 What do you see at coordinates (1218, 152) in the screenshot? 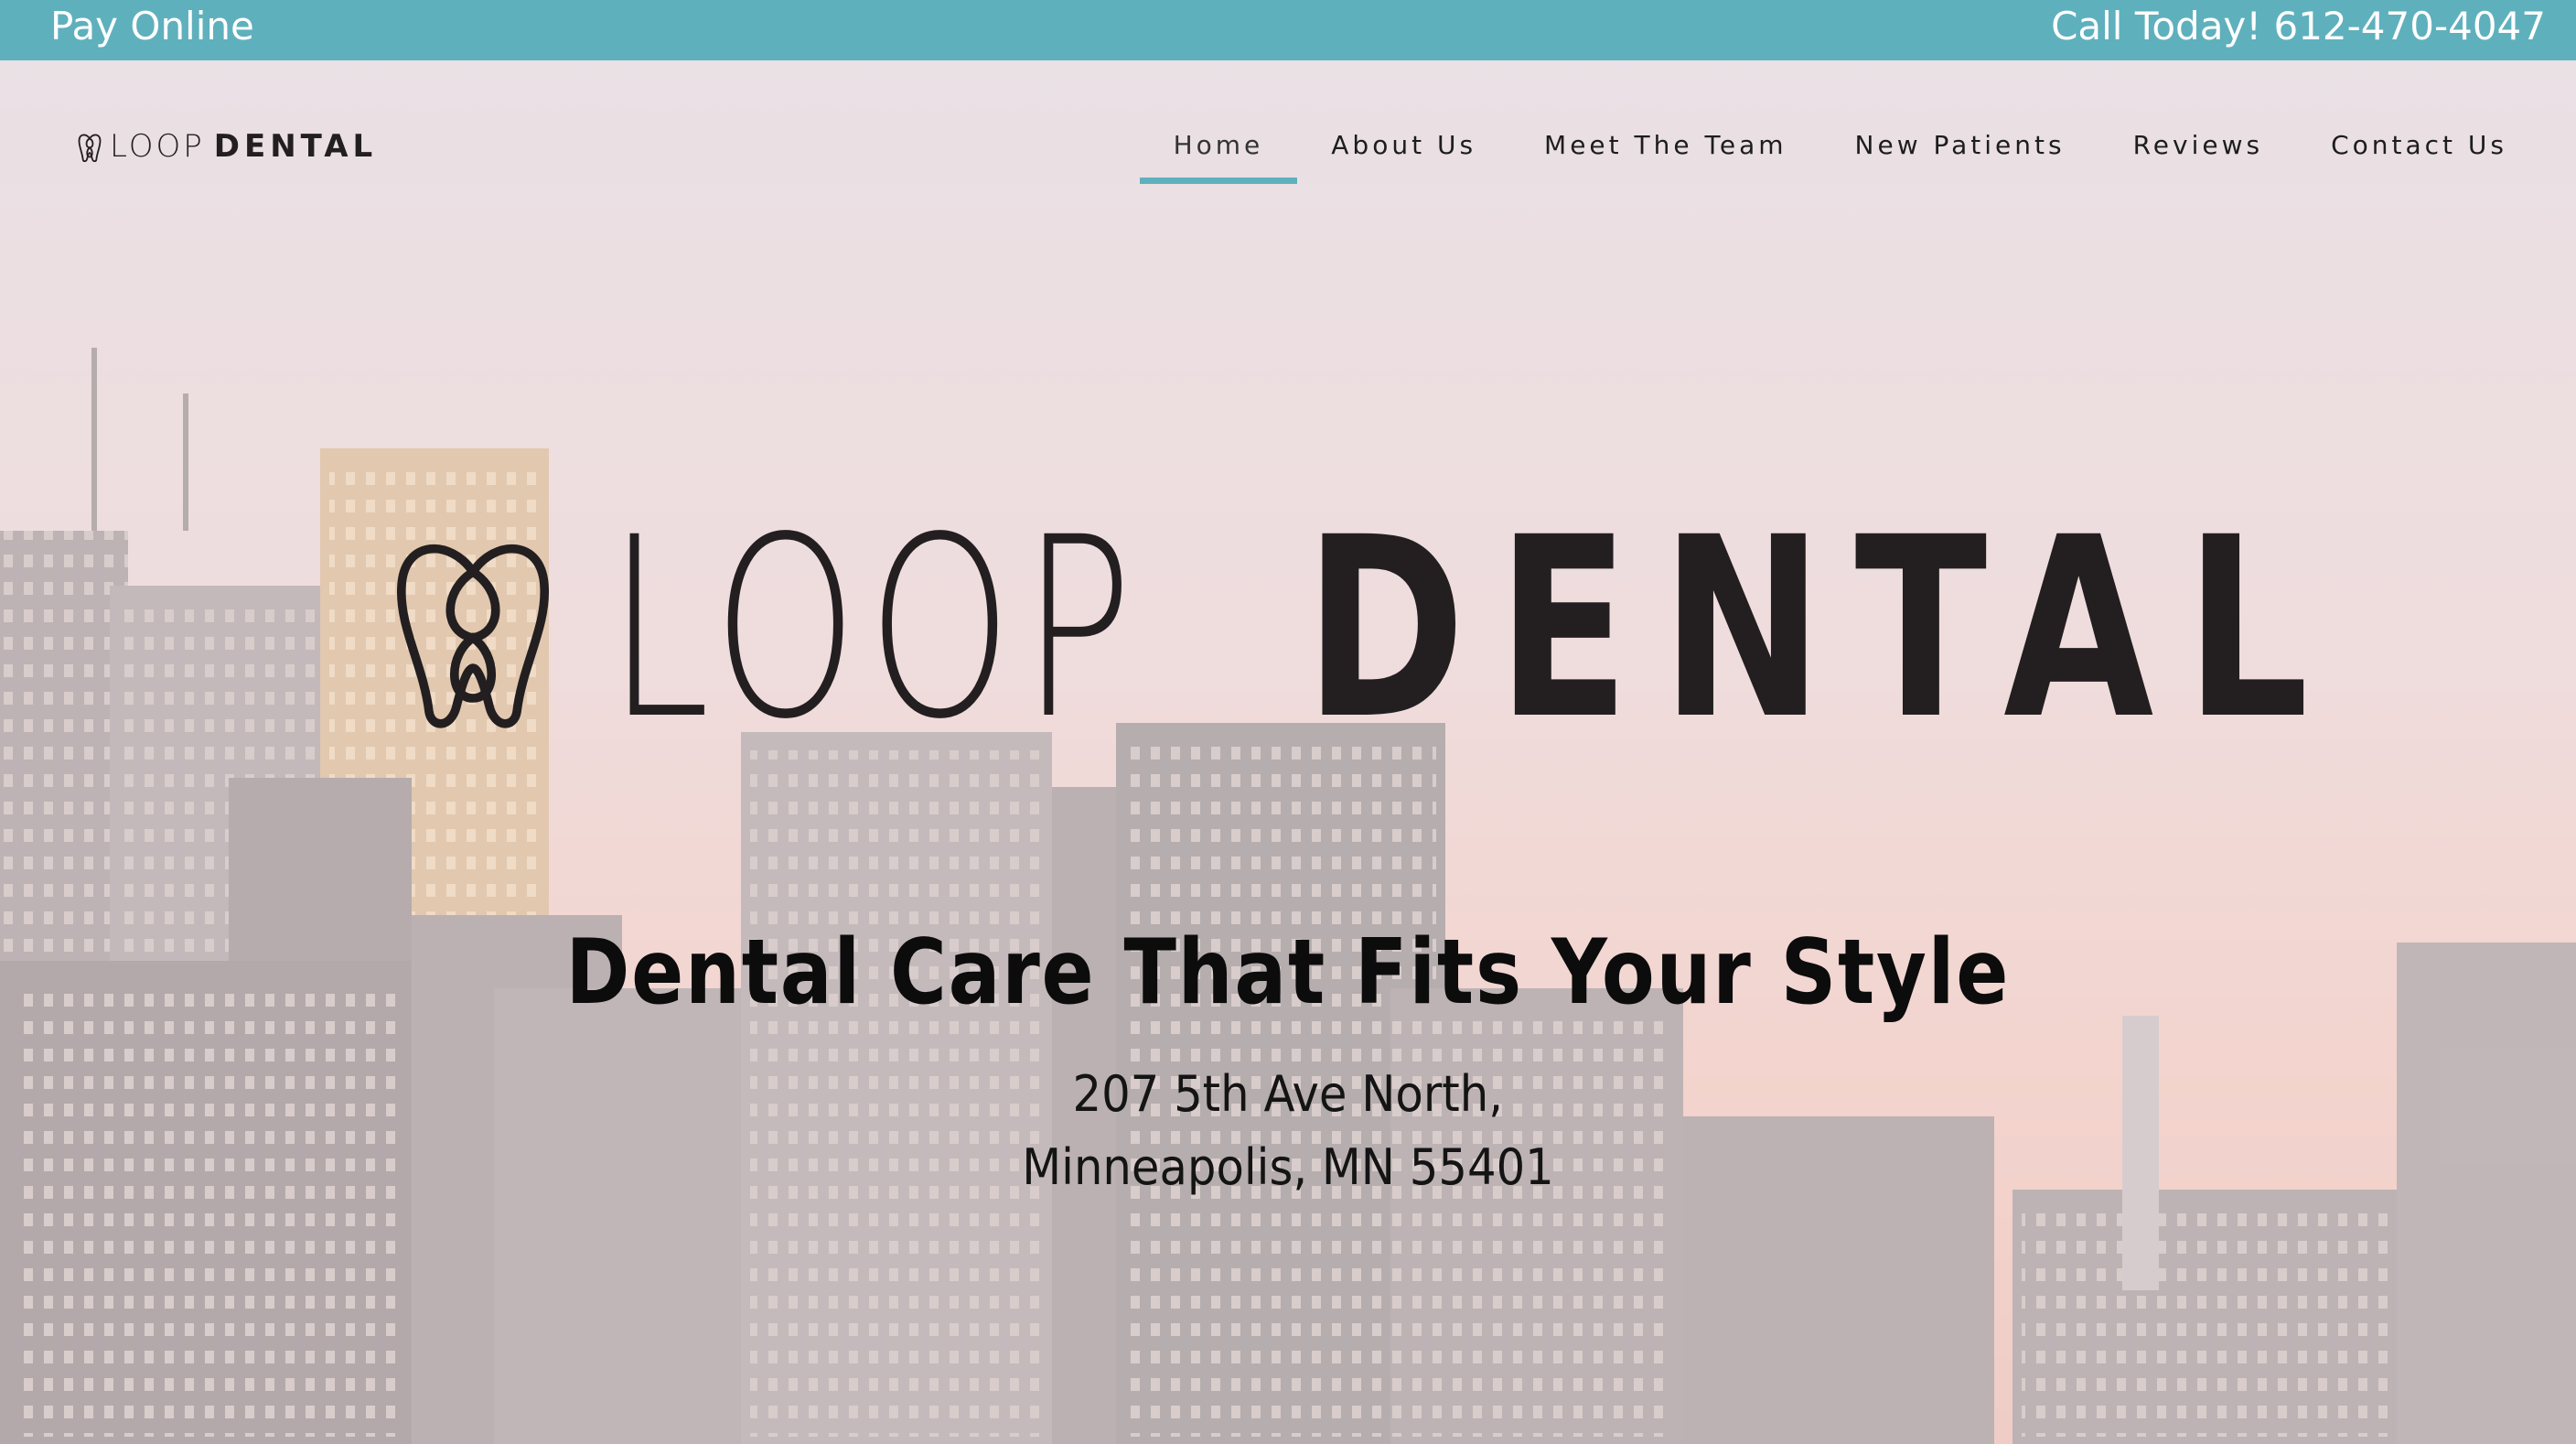
I see `nav-home: Home` at bounding box center [1218, 152].